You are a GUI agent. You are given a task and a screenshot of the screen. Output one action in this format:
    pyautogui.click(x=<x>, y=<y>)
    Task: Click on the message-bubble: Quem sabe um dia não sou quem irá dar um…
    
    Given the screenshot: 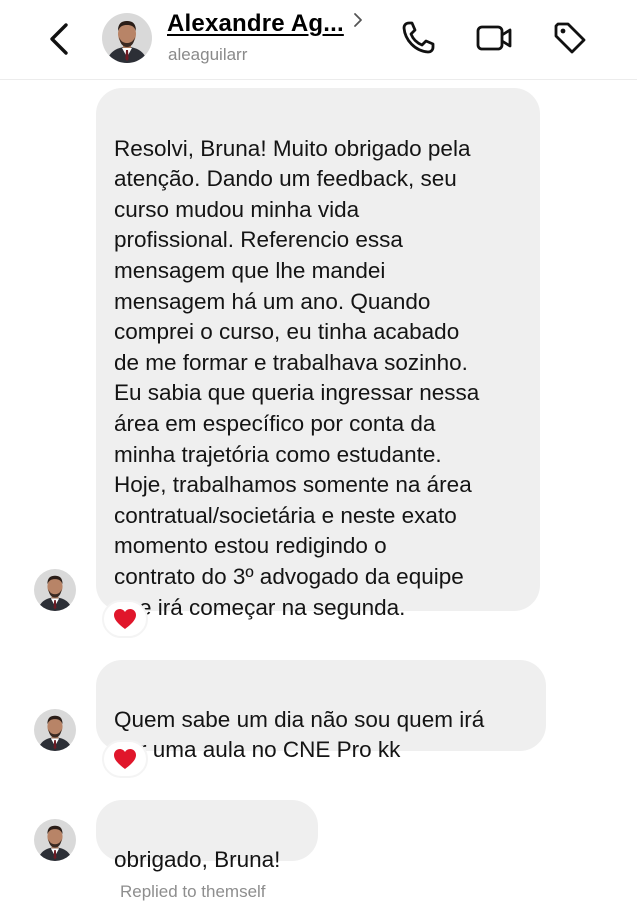 What is the action you would take?
    pyautogui.click(x=321, y=711)
    